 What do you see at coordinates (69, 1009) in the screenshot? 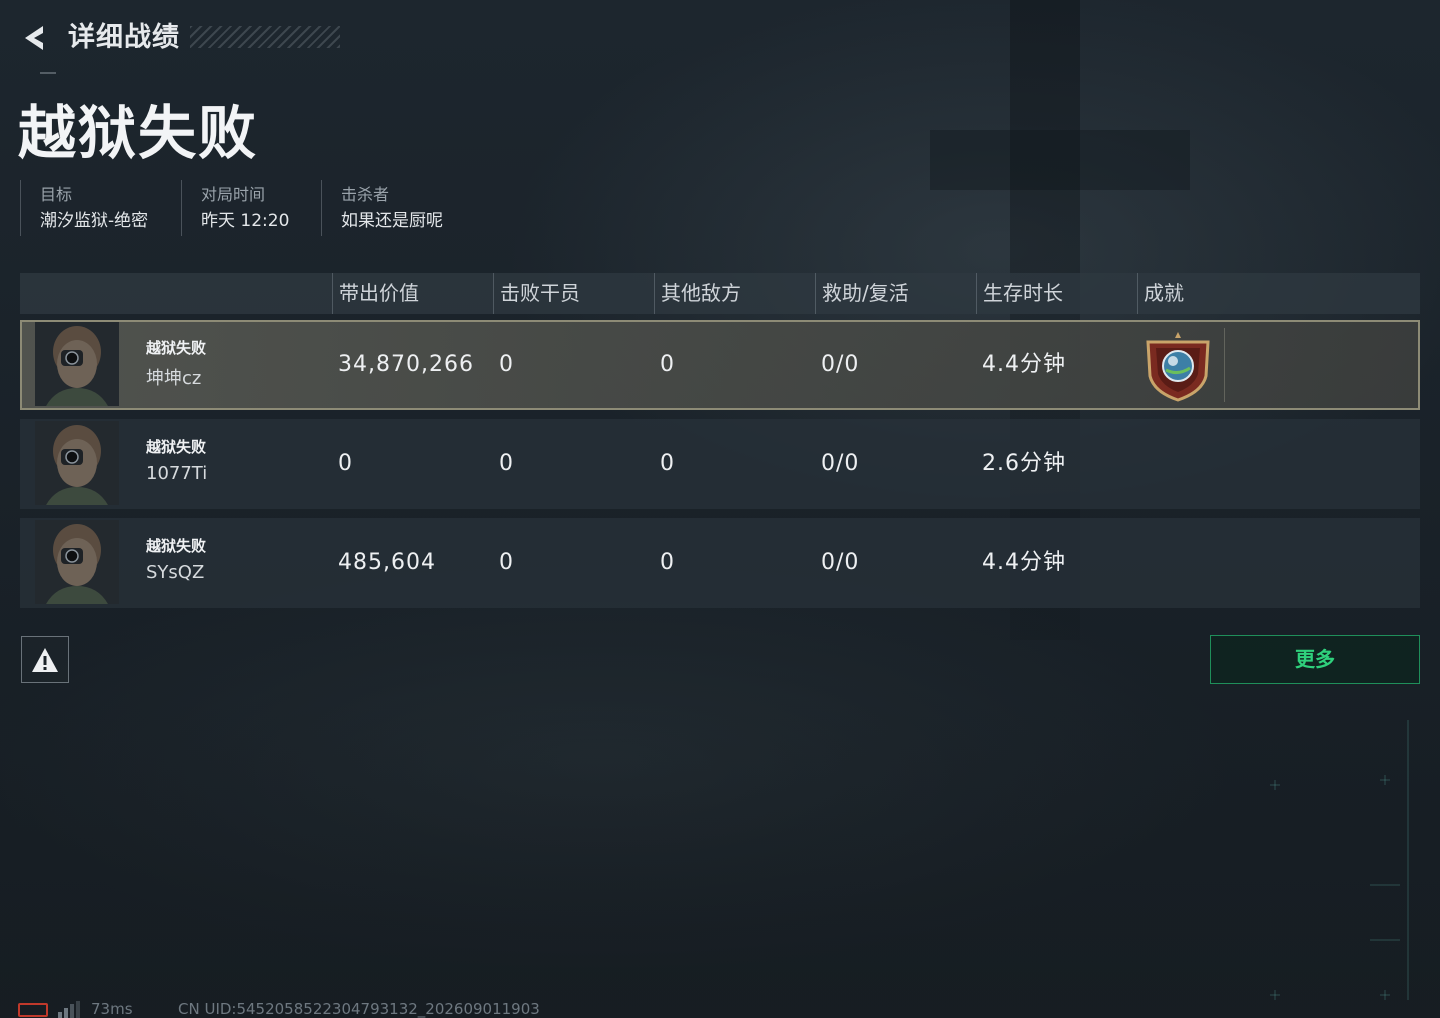
I see `signal-strength-icon` at bounding box center [69, 1009].